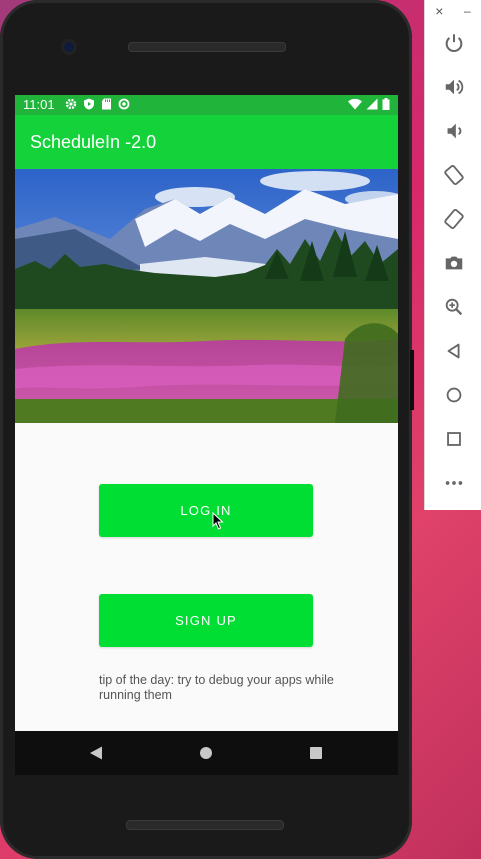 This screenshot has height=859, width=481. I want to click on nav-overview-button, so click(316, 753).